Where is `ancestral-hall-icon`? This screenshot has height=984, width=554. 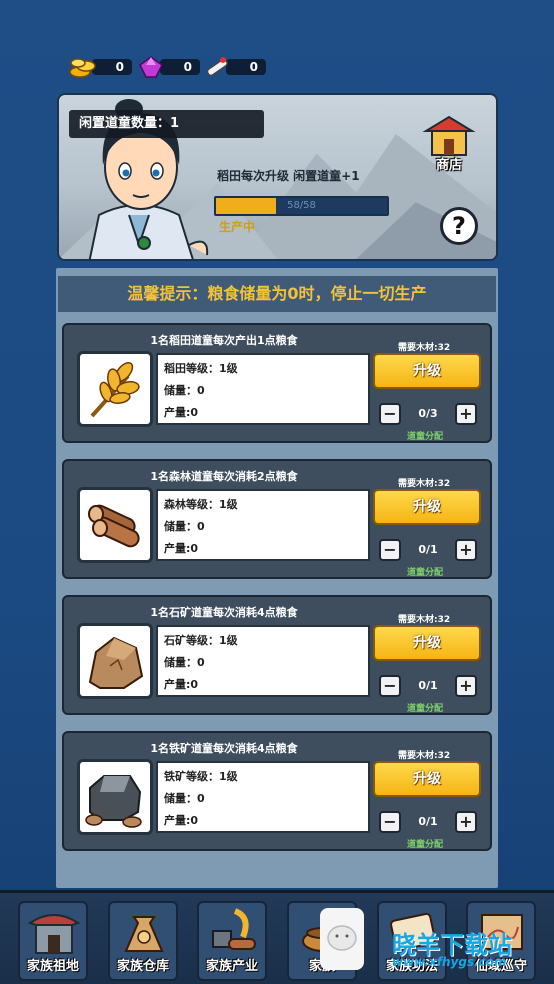 ancestral-hall-icon is located at coordinates (54, 934).